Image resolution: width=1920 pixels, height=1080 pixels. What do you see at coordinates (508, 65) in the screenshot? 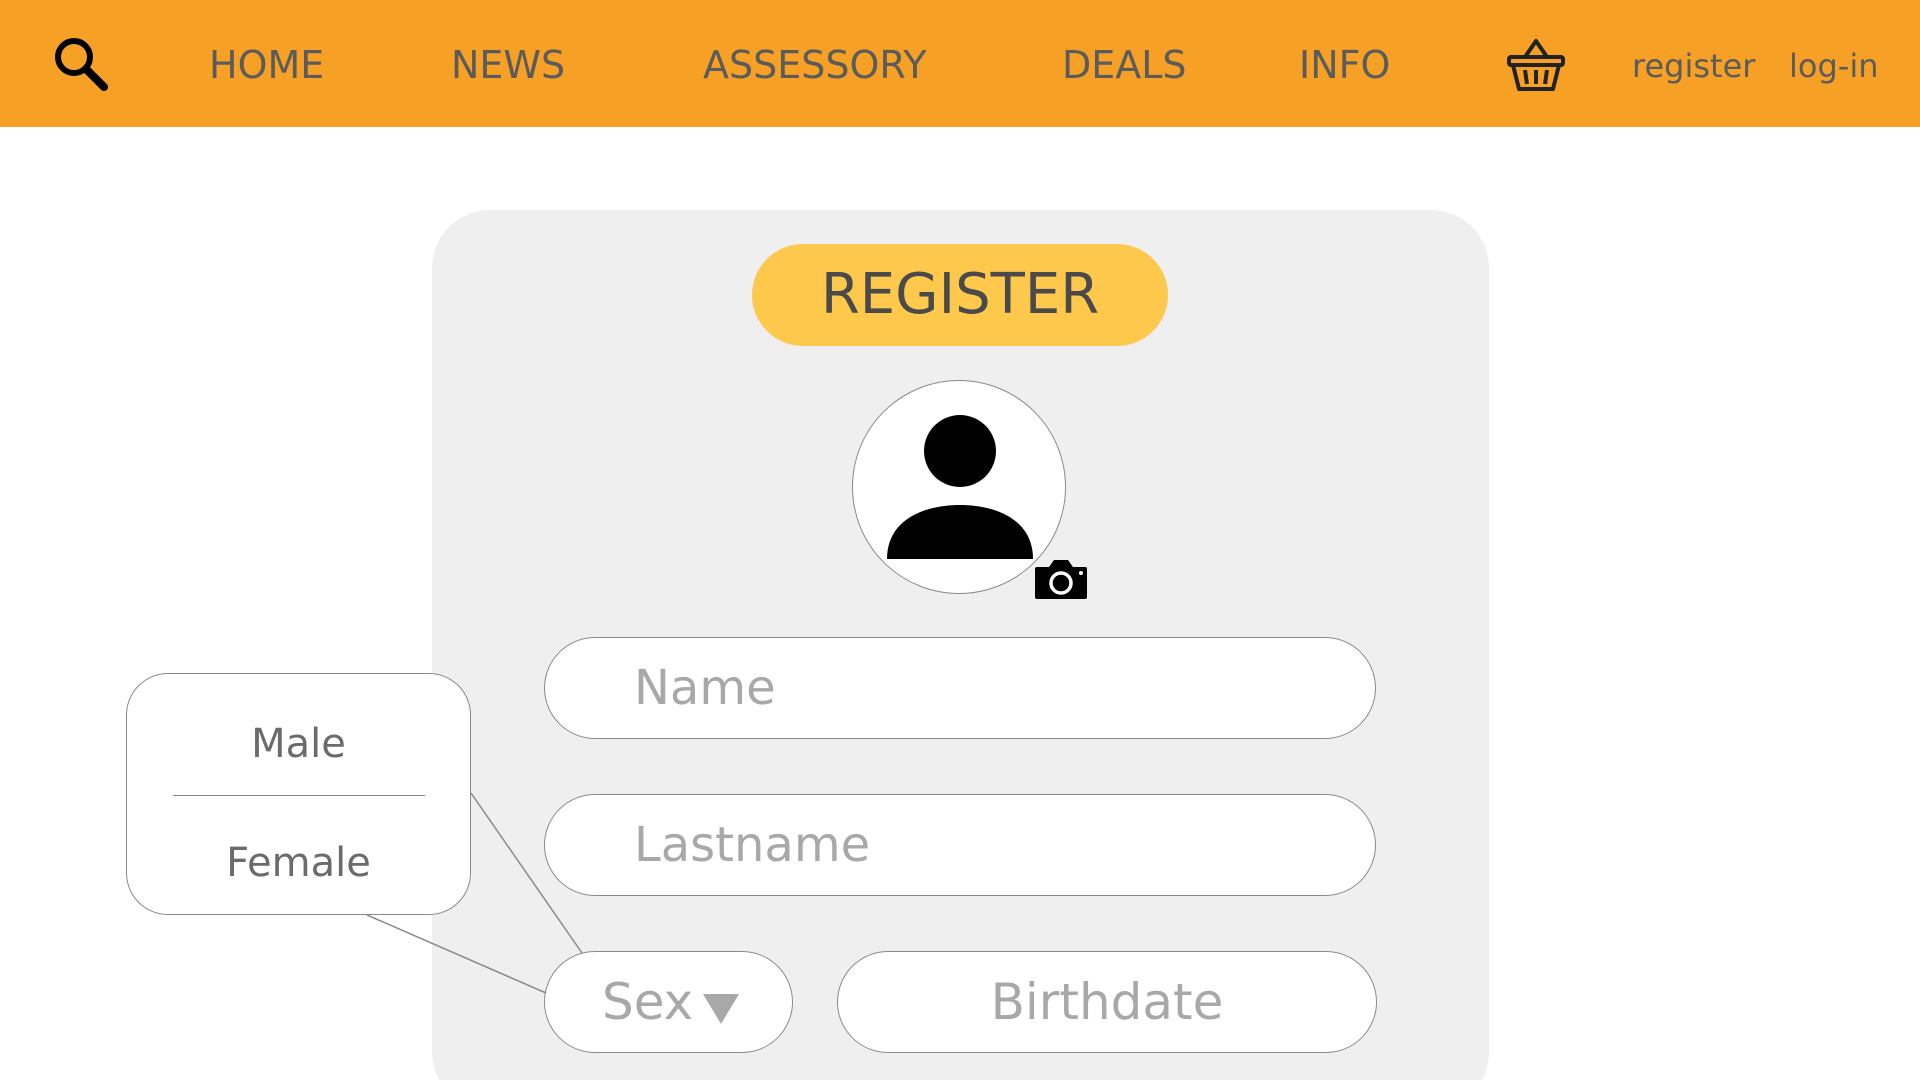
I see `nav-item-news: NEWS` at bounding box center [508, 65].